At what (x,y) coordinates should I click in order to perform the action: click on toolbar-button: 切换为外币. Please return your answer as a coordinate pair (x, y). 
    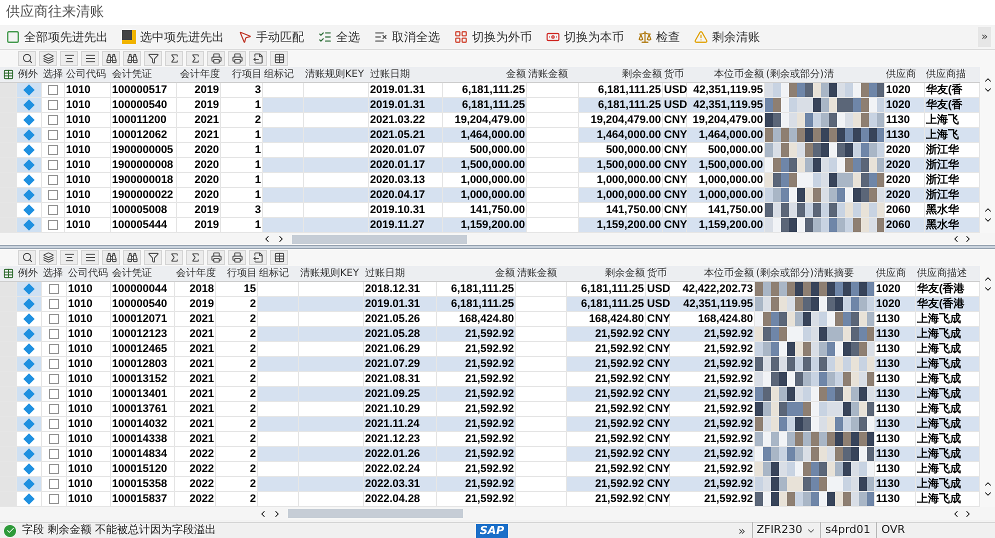
    Looking at the image, I should click on (493, 37).